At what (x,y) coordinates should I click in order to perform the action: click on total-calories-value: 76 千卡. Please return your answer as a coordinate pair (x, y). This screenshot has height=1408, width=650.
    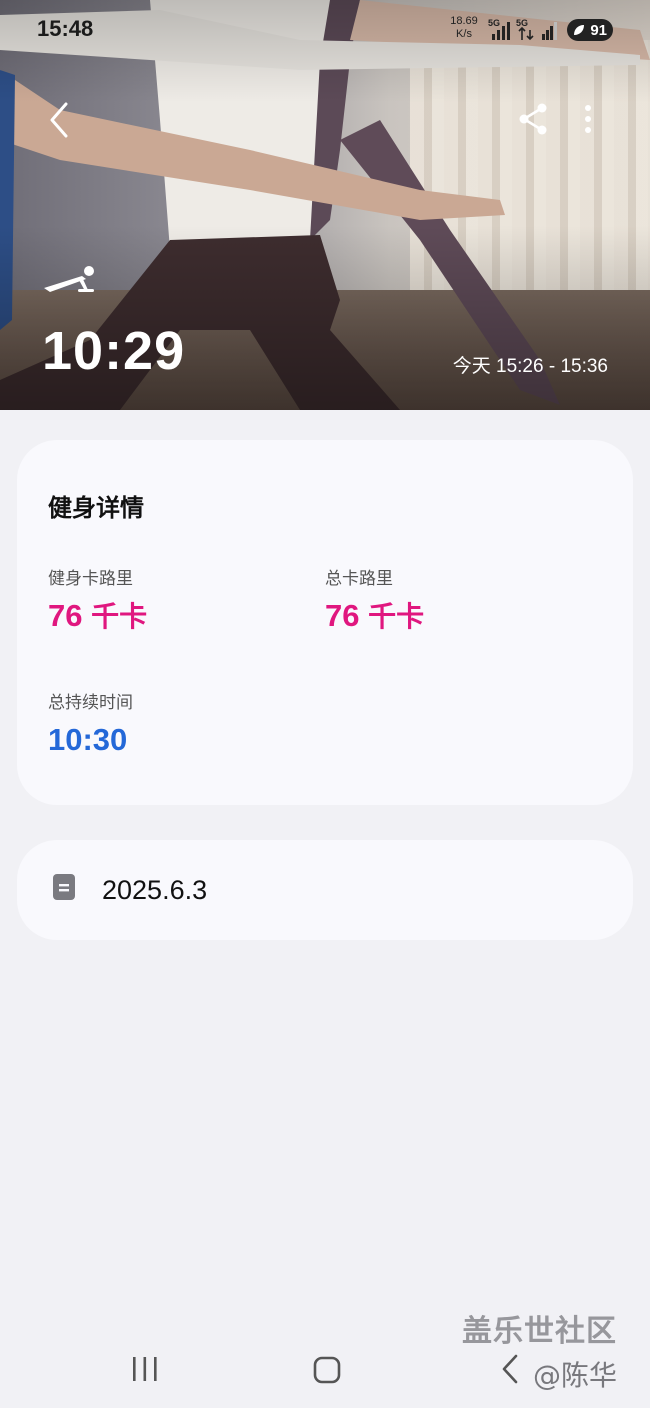
    Looking at the image, I should click on (374, 616).